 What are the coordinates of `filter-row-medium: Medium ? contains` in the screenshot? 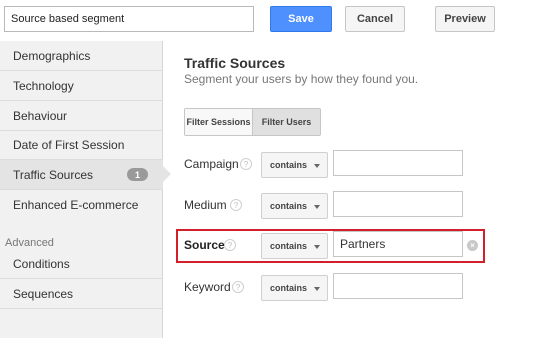 It's located at (334, 205).